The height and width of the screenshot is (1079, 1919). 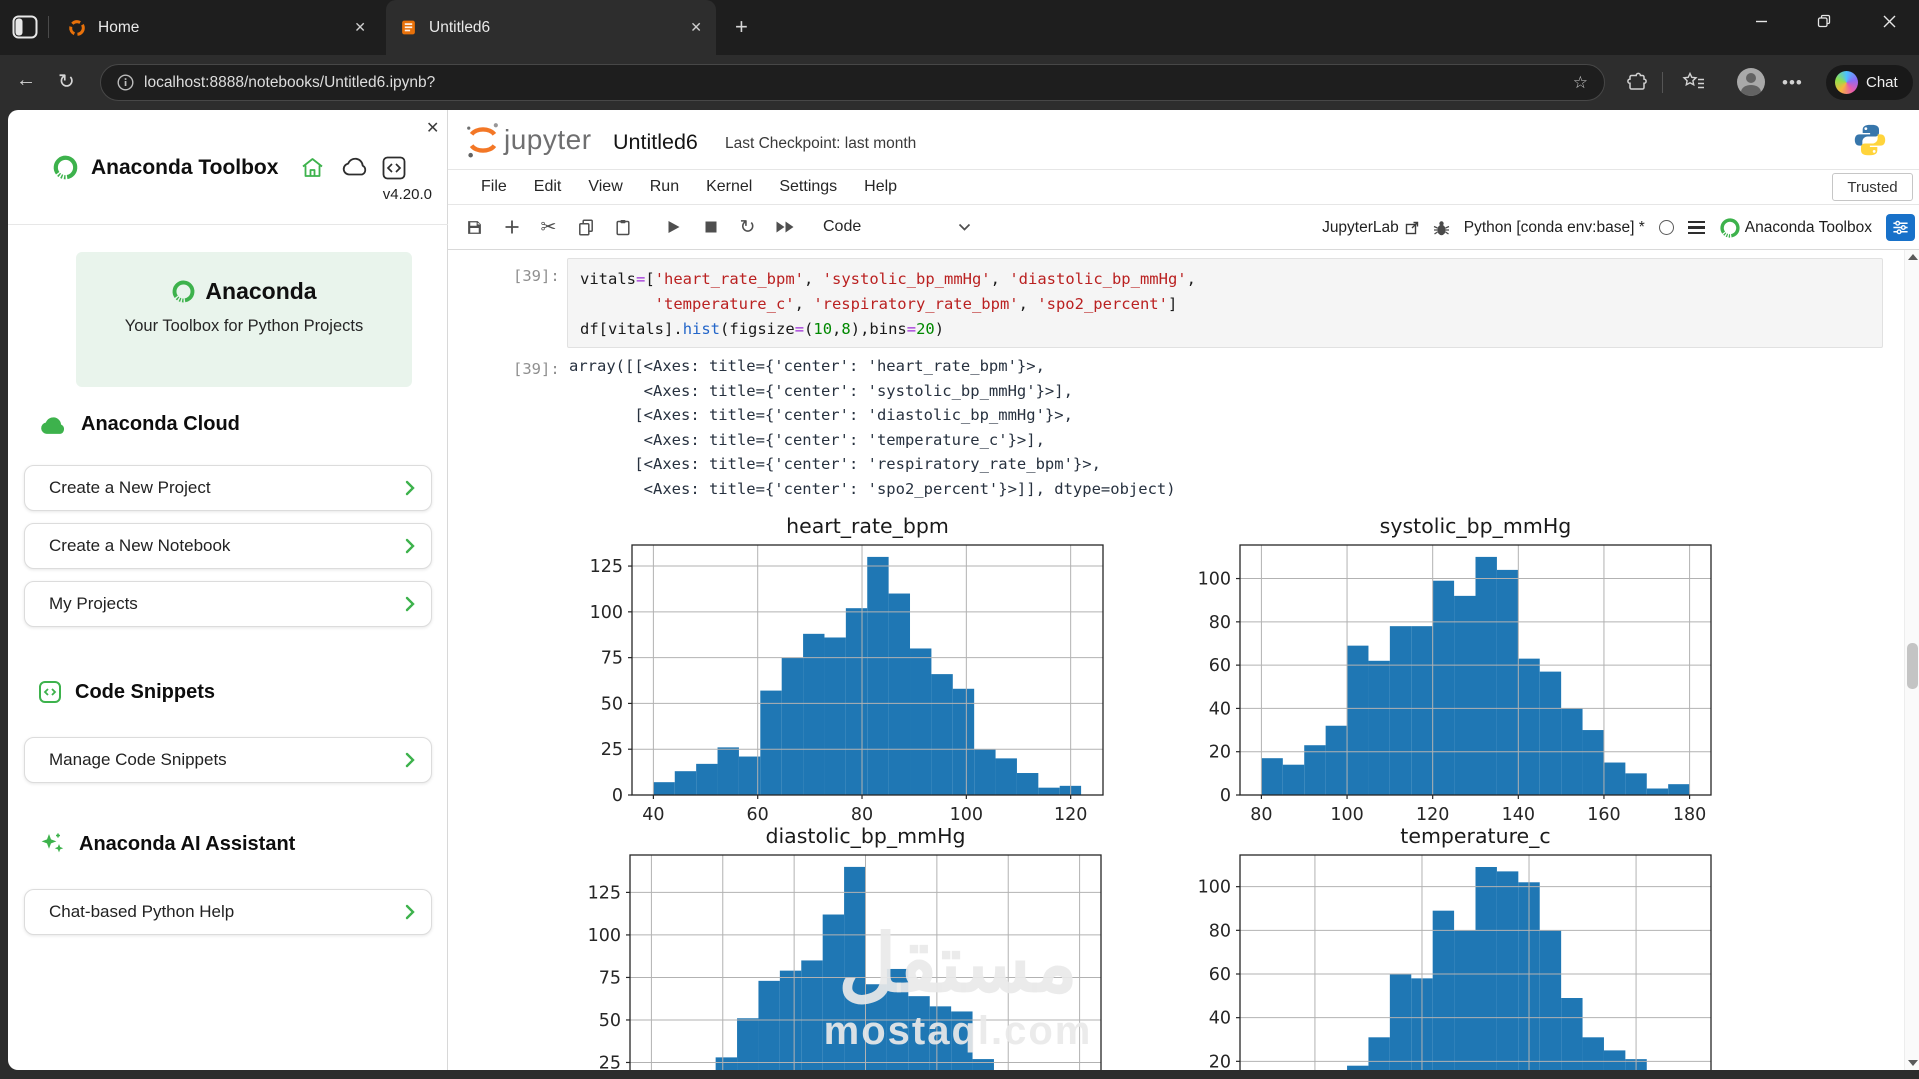 What do you see at coordinates (1761, 21) in the screenshot?
I see `window-minimize-button` at bounding box center [1761, 21].